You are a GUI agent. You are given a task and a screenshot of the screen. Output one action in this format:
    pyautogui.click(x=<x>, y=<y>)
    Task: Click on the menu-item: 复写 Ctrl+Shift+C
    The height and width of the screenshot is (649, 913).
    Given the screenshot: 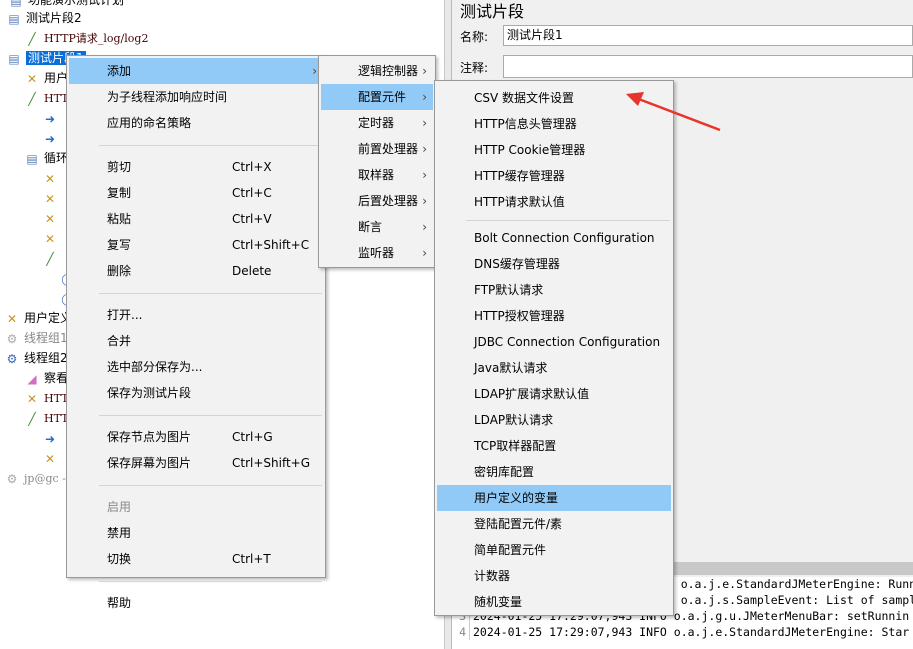 What is the action you would take?
    pyautogui.click(x=196, y=245)
    